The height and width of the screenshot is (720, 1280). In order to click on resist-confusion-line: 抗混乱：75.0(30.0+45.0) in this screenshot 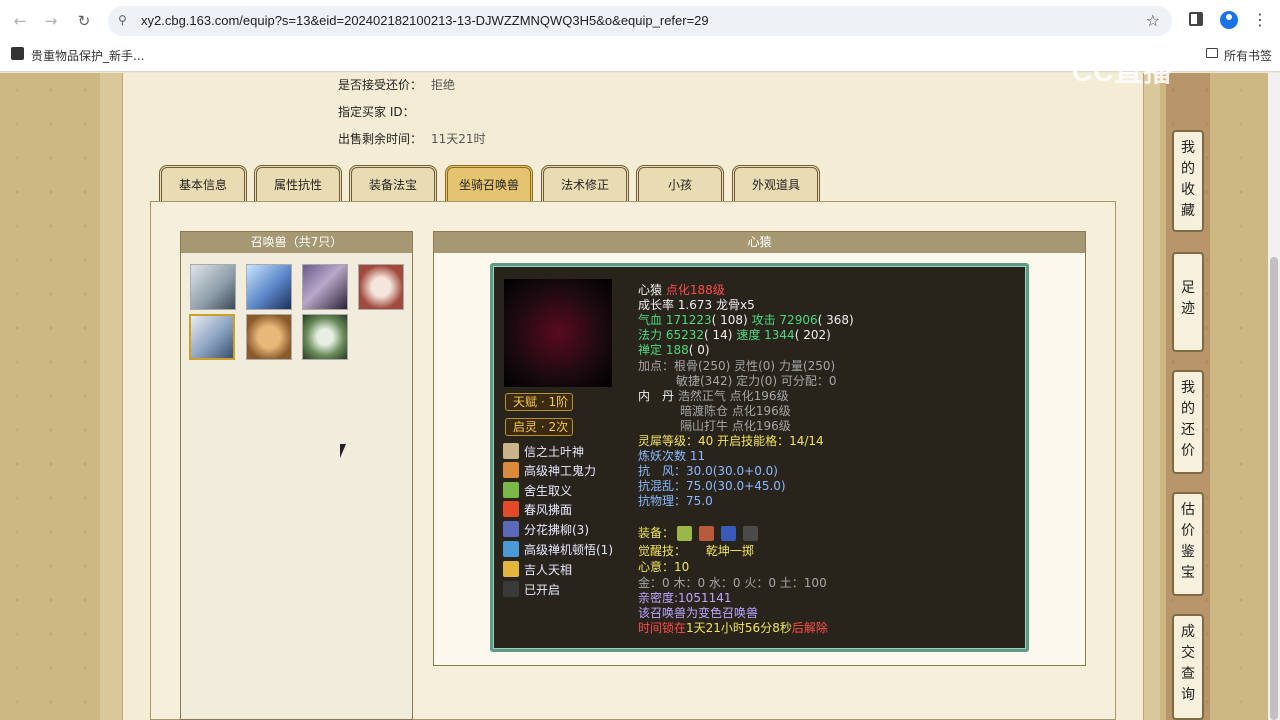, I will do `click(712, 486)`.